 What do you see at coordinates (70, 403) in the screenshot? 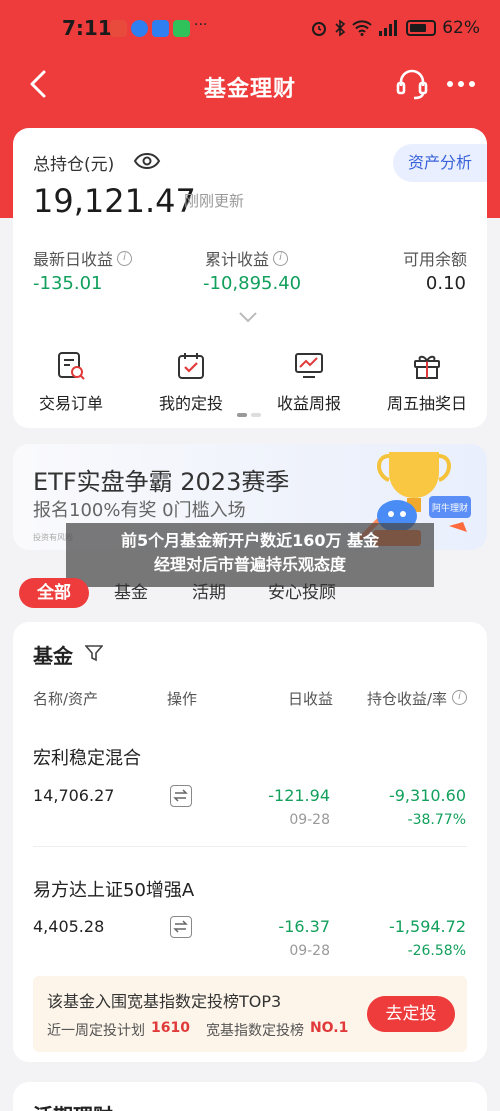
I see `shortcut-label: 交易订单` at bounding box center [70, 403].